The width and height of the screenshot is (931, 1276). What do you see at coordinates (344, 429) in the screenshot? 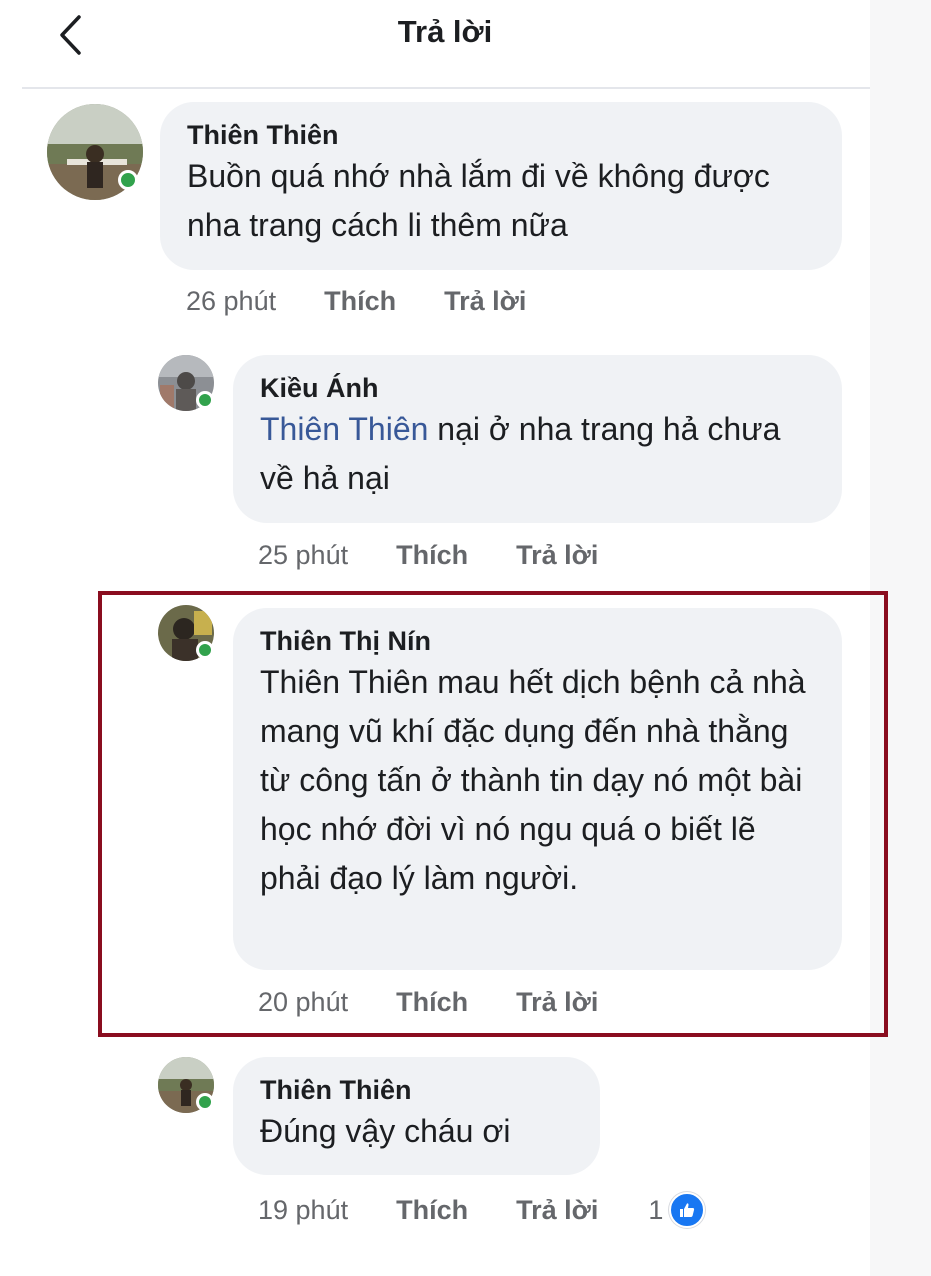
I see `mention-link: Thiên Thiên` at bounding box center [344, 429].